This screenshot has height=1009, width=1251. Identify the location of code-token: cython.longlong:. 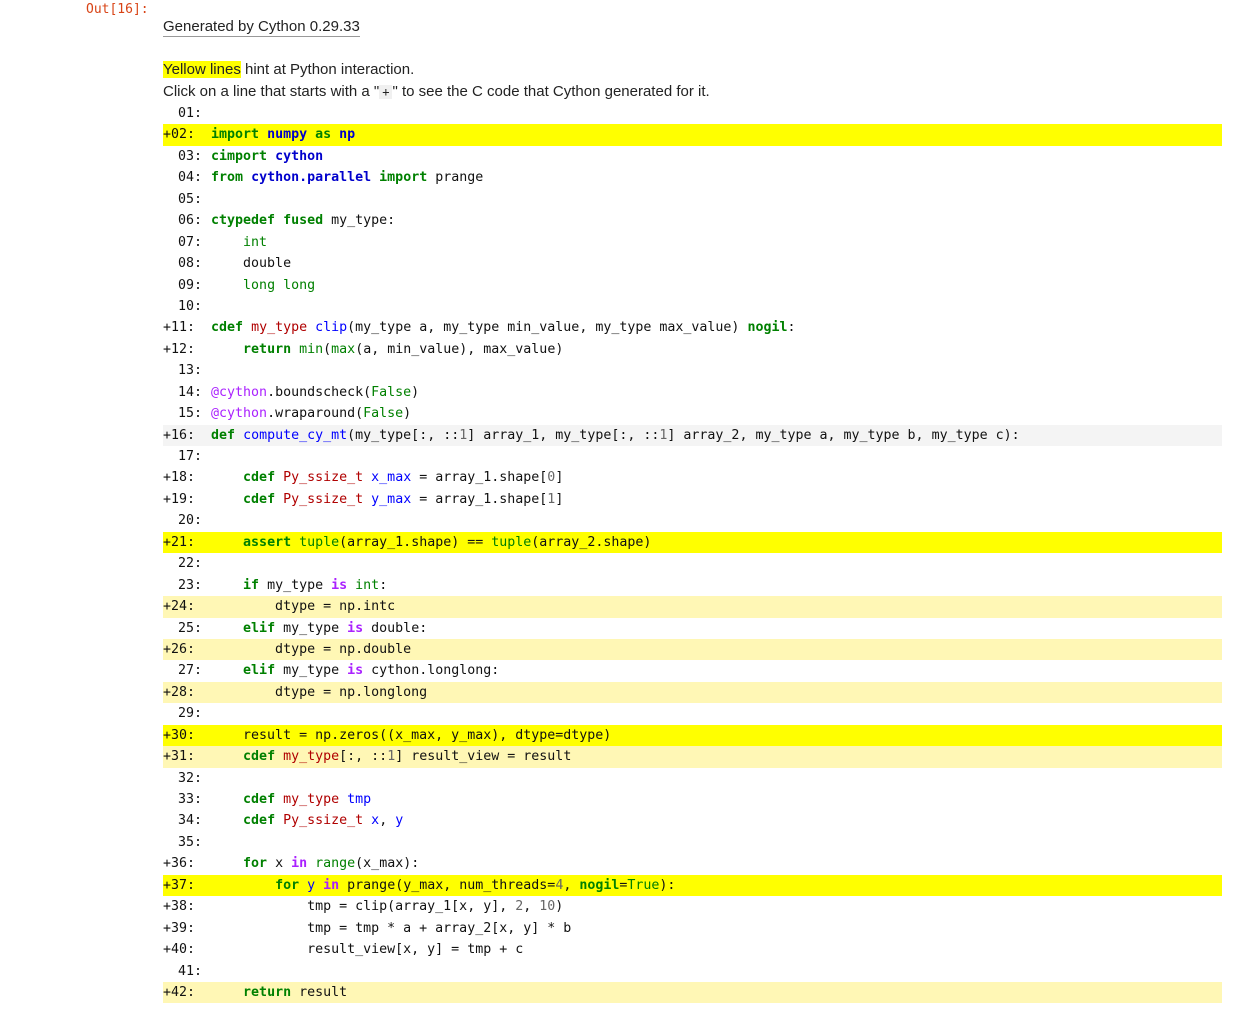
(431, 671).